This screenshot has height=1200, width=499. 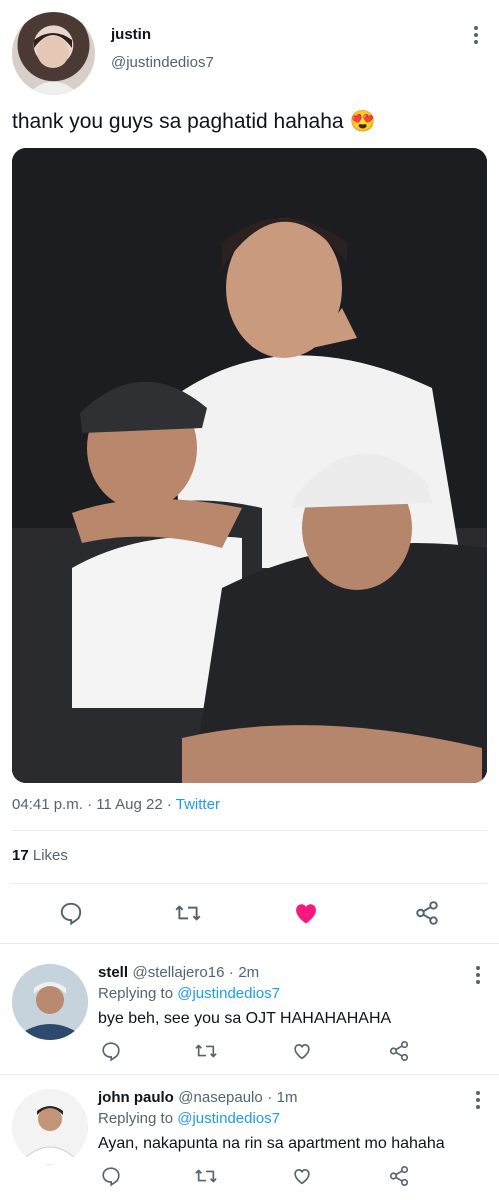 What do you see at coordinates (178, 121) in the screenshot?
I see `tweet-text-body: thank you guys sa paghatid hahaha` at bounding box center [178, 121].